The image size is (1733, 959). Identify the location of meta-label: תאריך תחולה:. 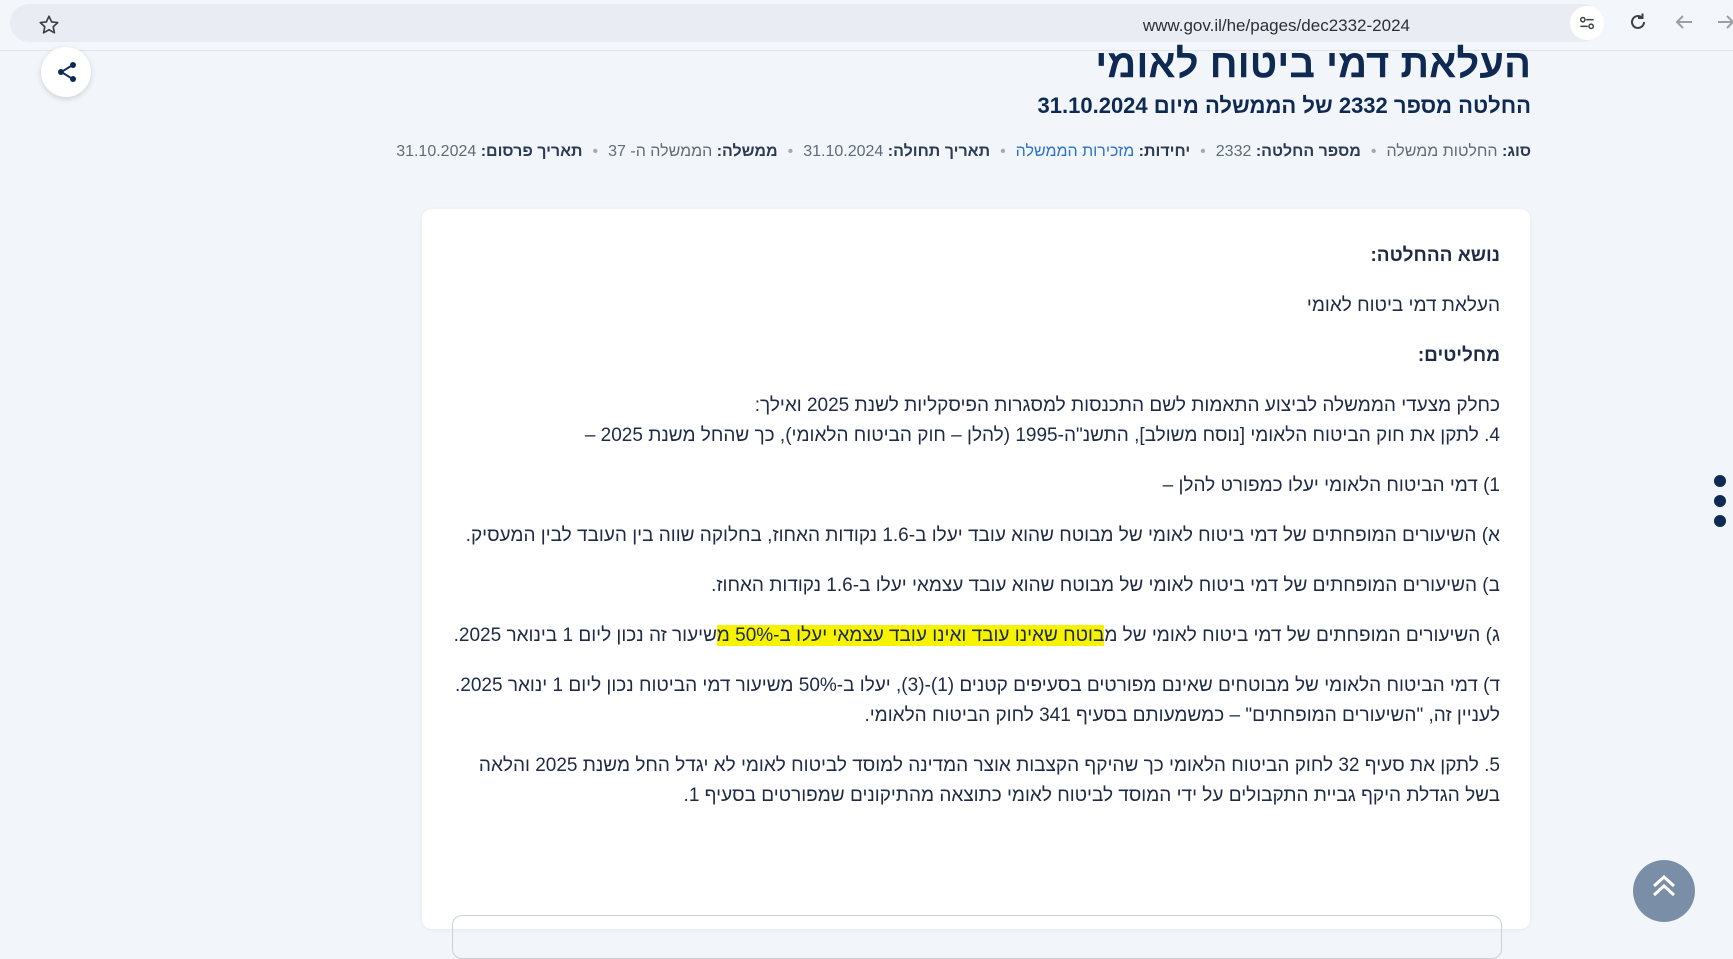
(939, 151).